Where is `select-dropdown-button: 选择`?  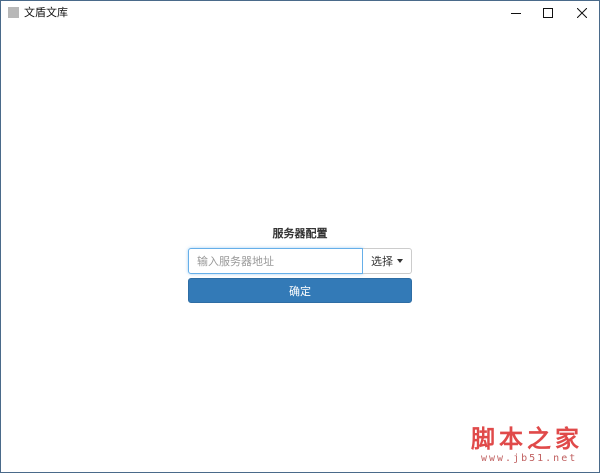 select-dropdown-button: 选择 is located at coordinates (387, 261).